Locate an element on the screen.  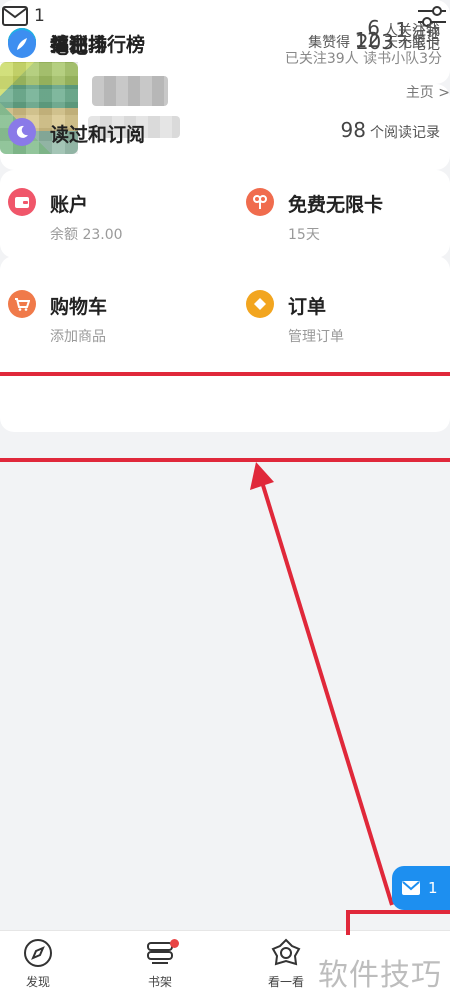
unread-badge is located at coordinates (174, 943).